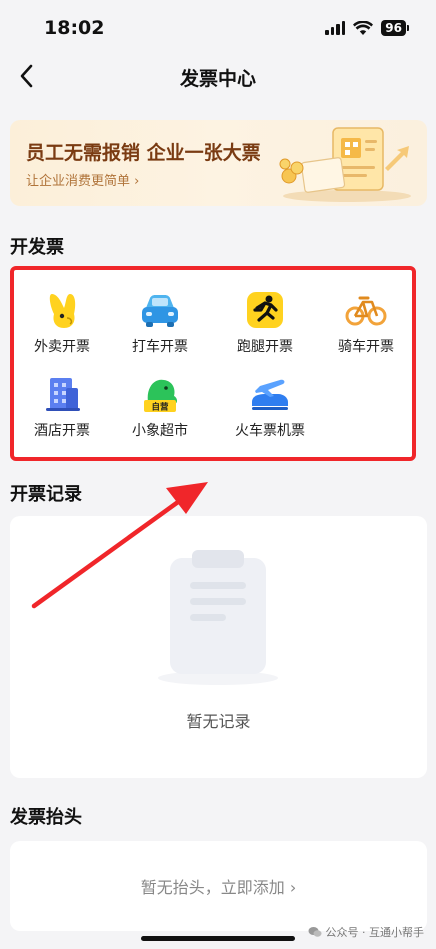 Image resolution: width=436 pixels, height=949 pixels. What do you see at coordinates (82, 179) in the screenshot?
I see `banner-subtitle-link: 让企业消费更简单 ›` at bounding box center [82, 179].